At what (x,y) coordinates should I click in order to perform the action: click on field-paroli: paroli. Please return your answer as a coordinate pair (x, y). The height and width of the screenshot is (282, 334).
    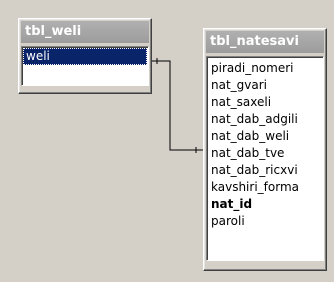
    Looking at the image, I should click on (265, 221).